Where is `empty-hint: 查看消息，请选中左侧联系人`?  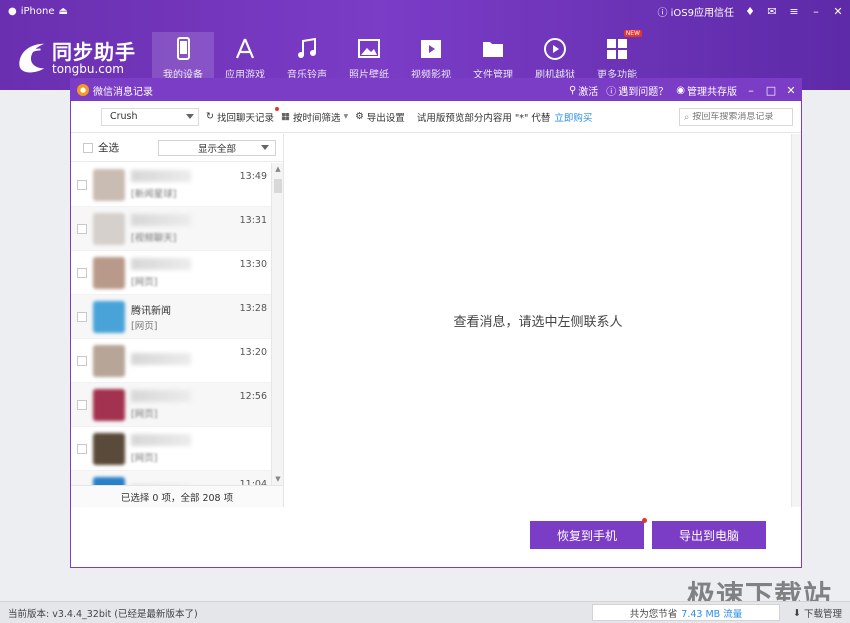 empty-hint: 查看消息，请选中左侧联系人 is located at coordinates (538, 322).